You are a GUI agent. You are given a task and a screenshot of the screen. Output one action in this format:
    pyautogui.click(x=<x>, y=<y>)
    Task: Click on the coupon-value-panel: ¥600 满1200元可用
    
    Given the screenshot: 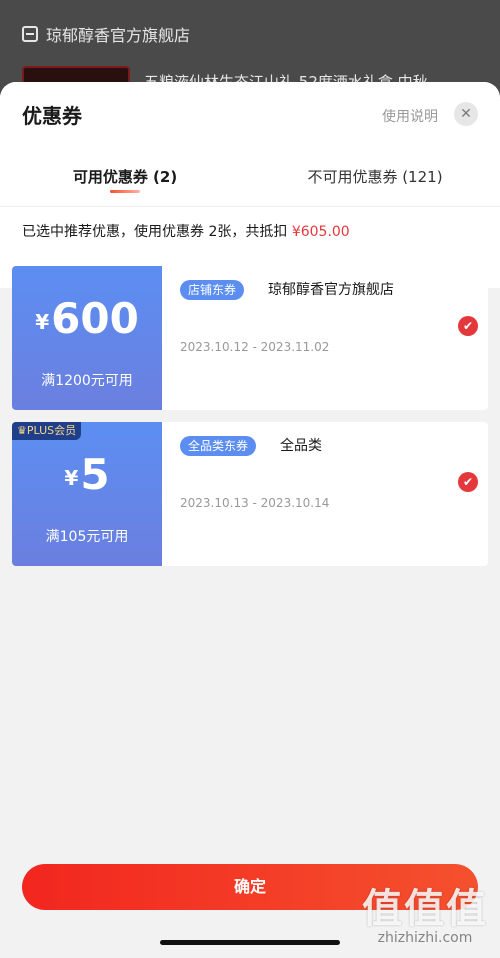 What is the action you would take?
    pyautogui.click(x=87, y=338)
    